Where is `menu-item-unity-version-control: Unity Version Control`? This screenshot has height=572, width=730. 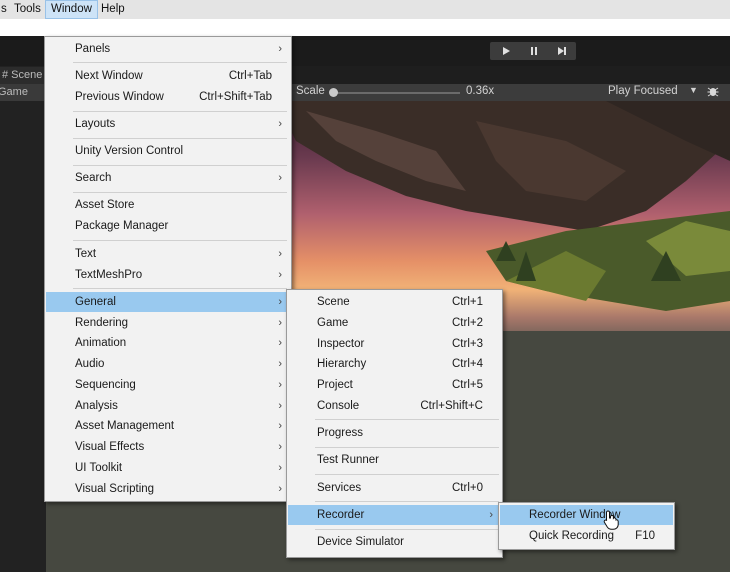
menu-item-unity-version-control: Unity Version Control is located at coordinates (168, 151).